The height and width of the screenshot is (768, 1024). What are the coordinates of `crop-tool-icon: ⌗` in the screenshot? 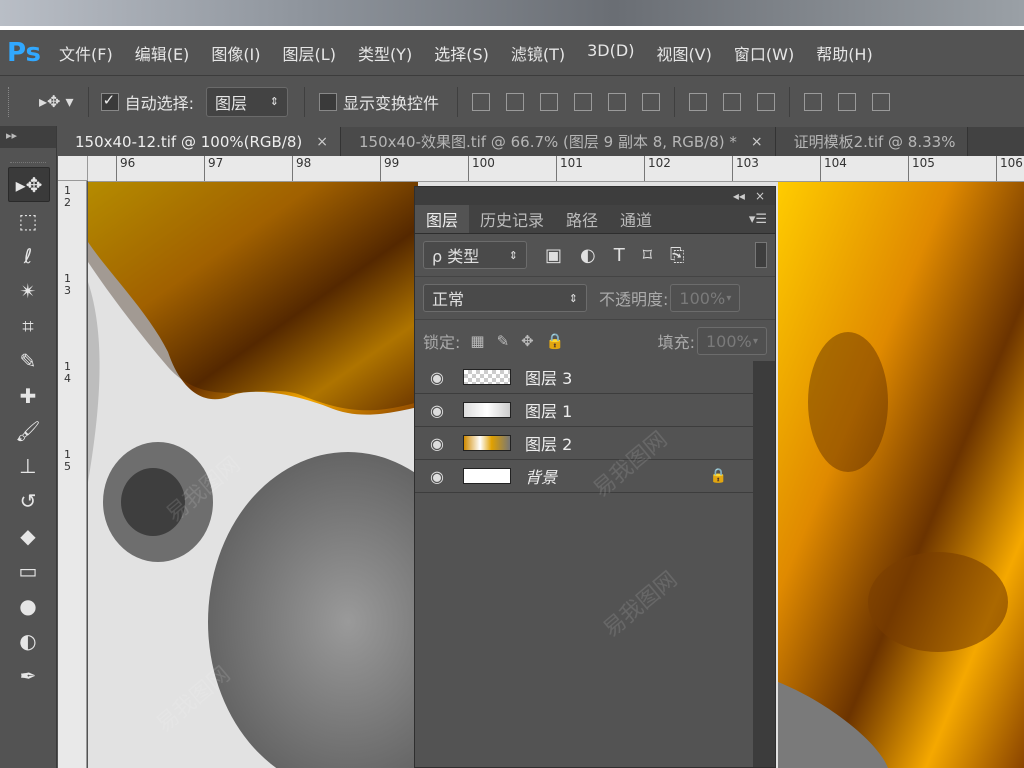 It's located at (28, 325).